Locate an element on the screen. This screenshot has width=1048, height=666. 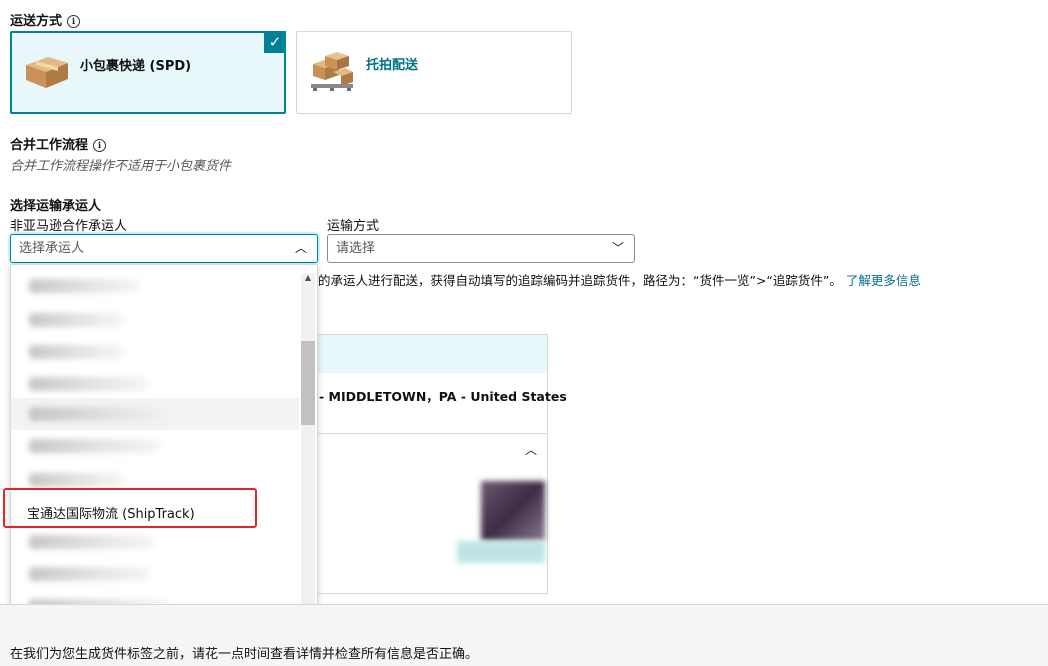
non-partner-carrier-label: 非亚马逊合作承运人 is located at coordinates (69, 226).